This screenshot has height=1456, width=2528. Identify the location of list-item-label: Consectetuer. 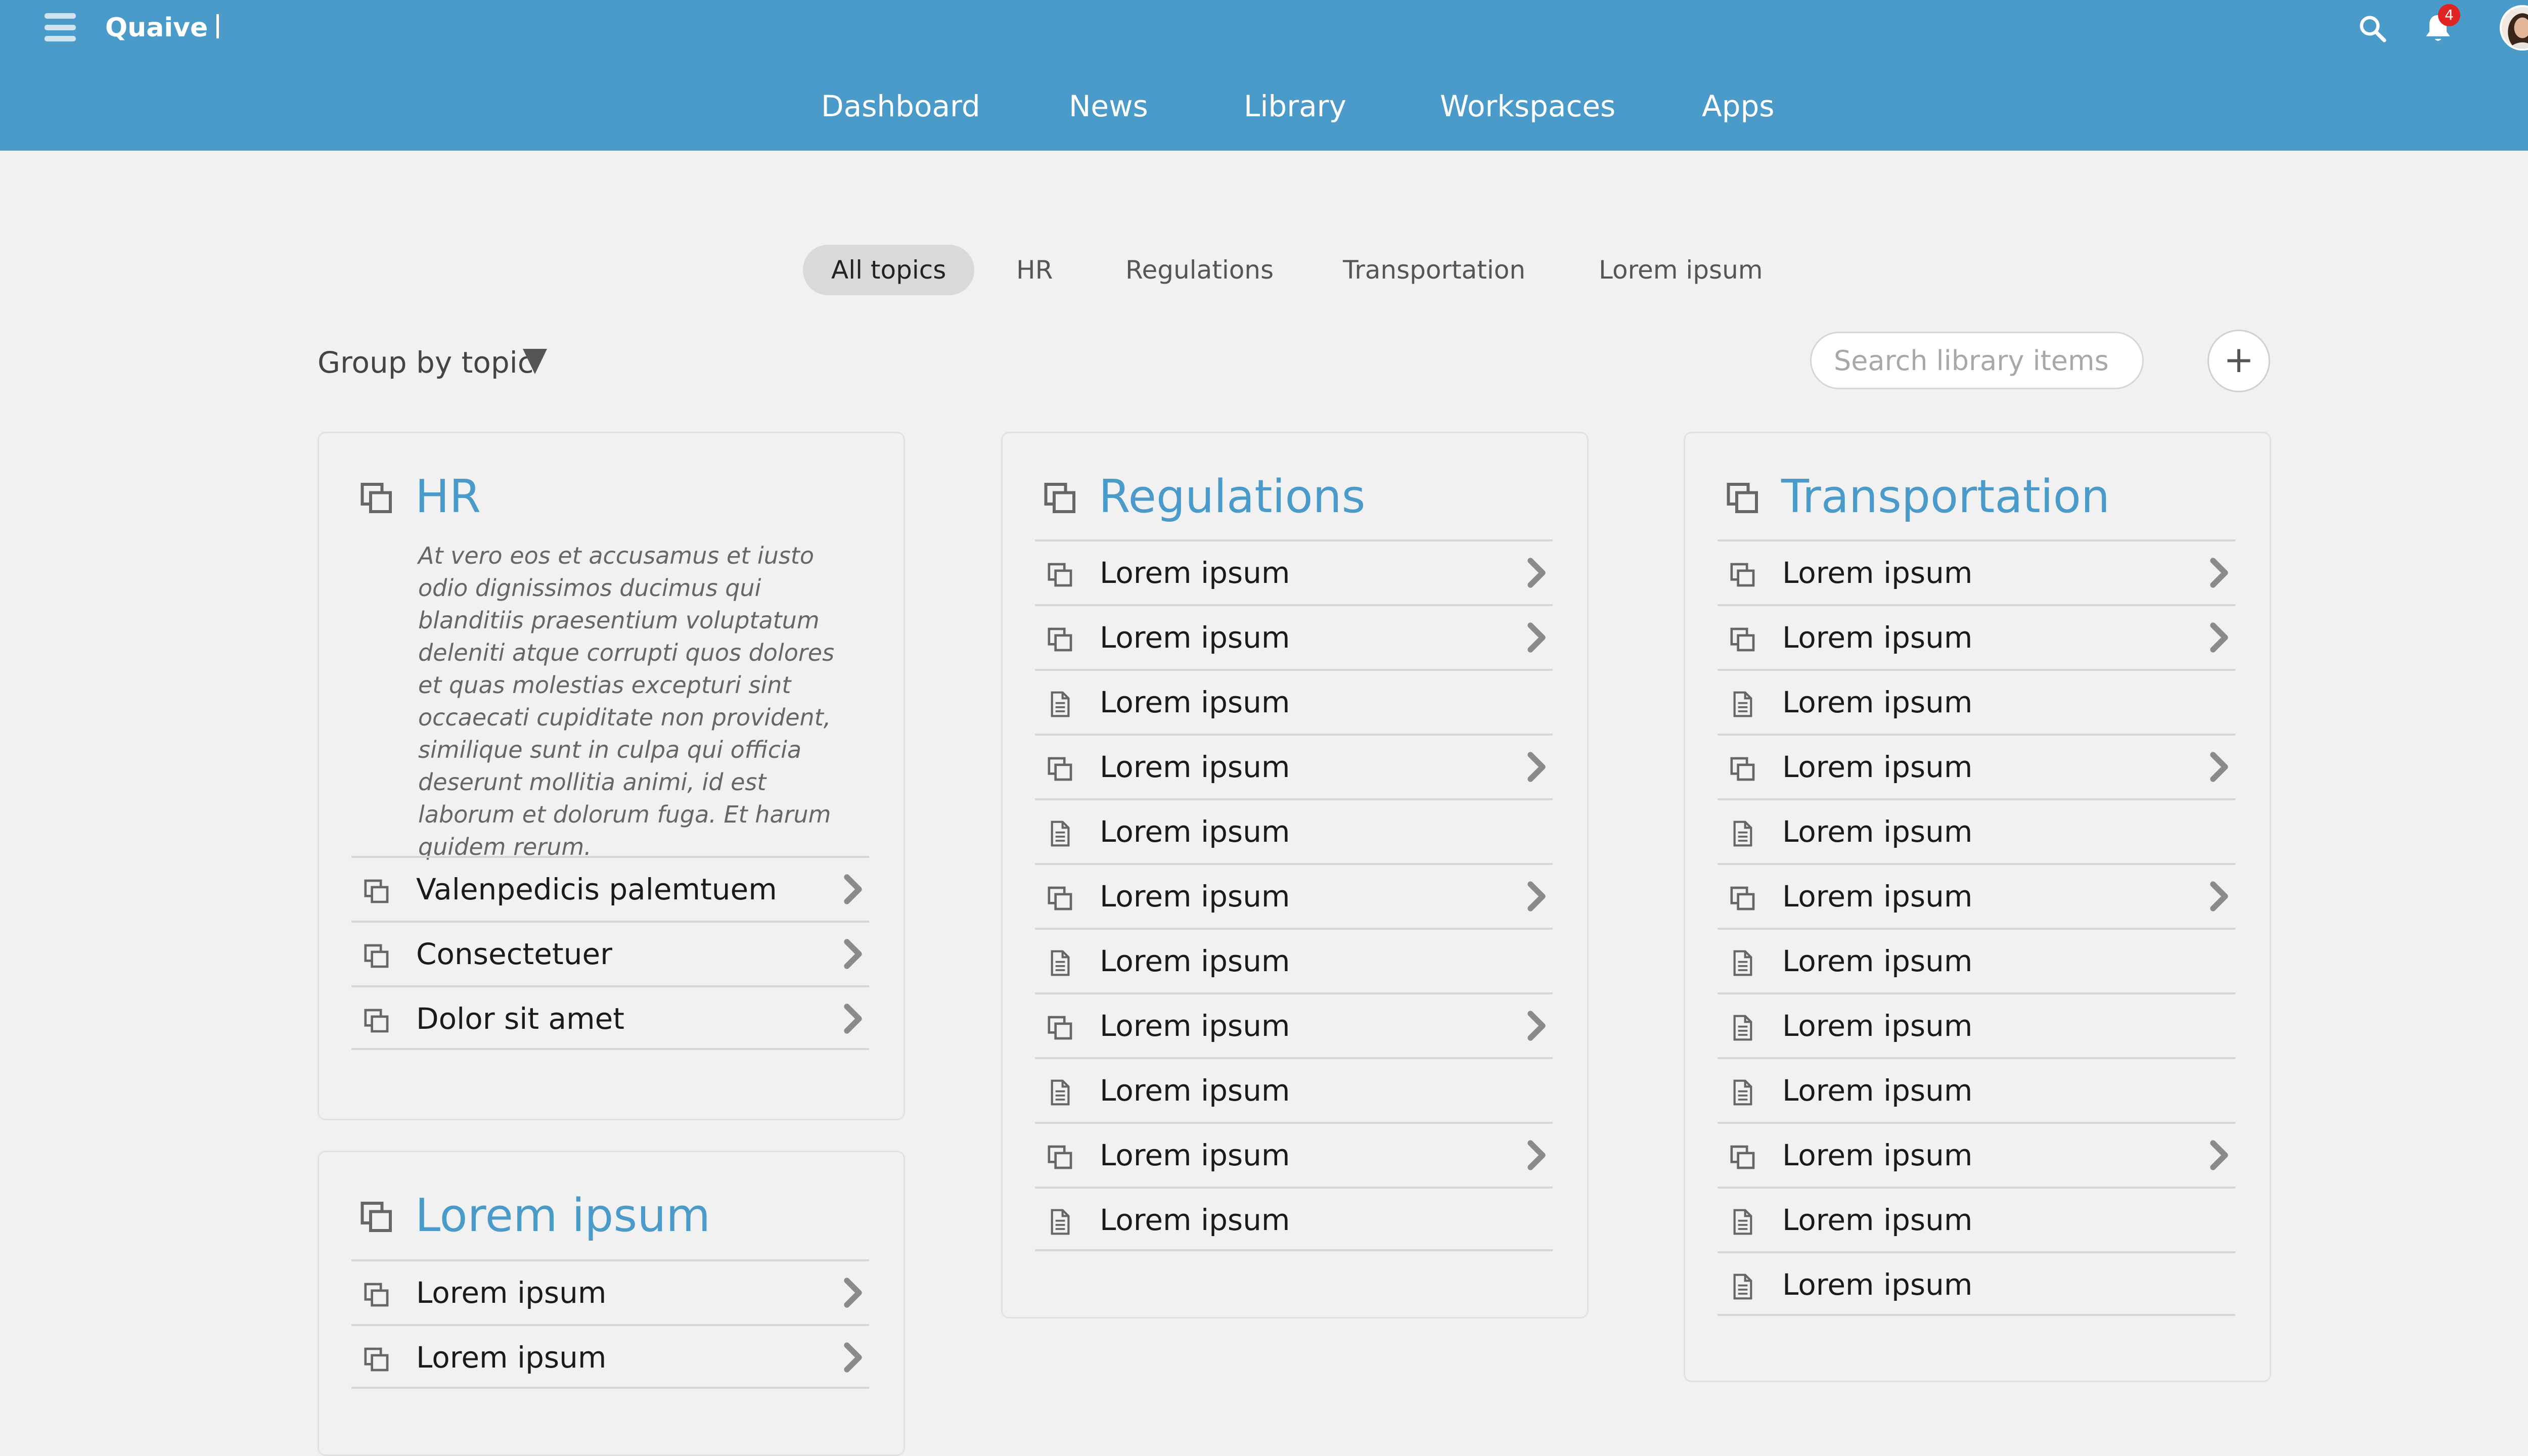
(514, 954).